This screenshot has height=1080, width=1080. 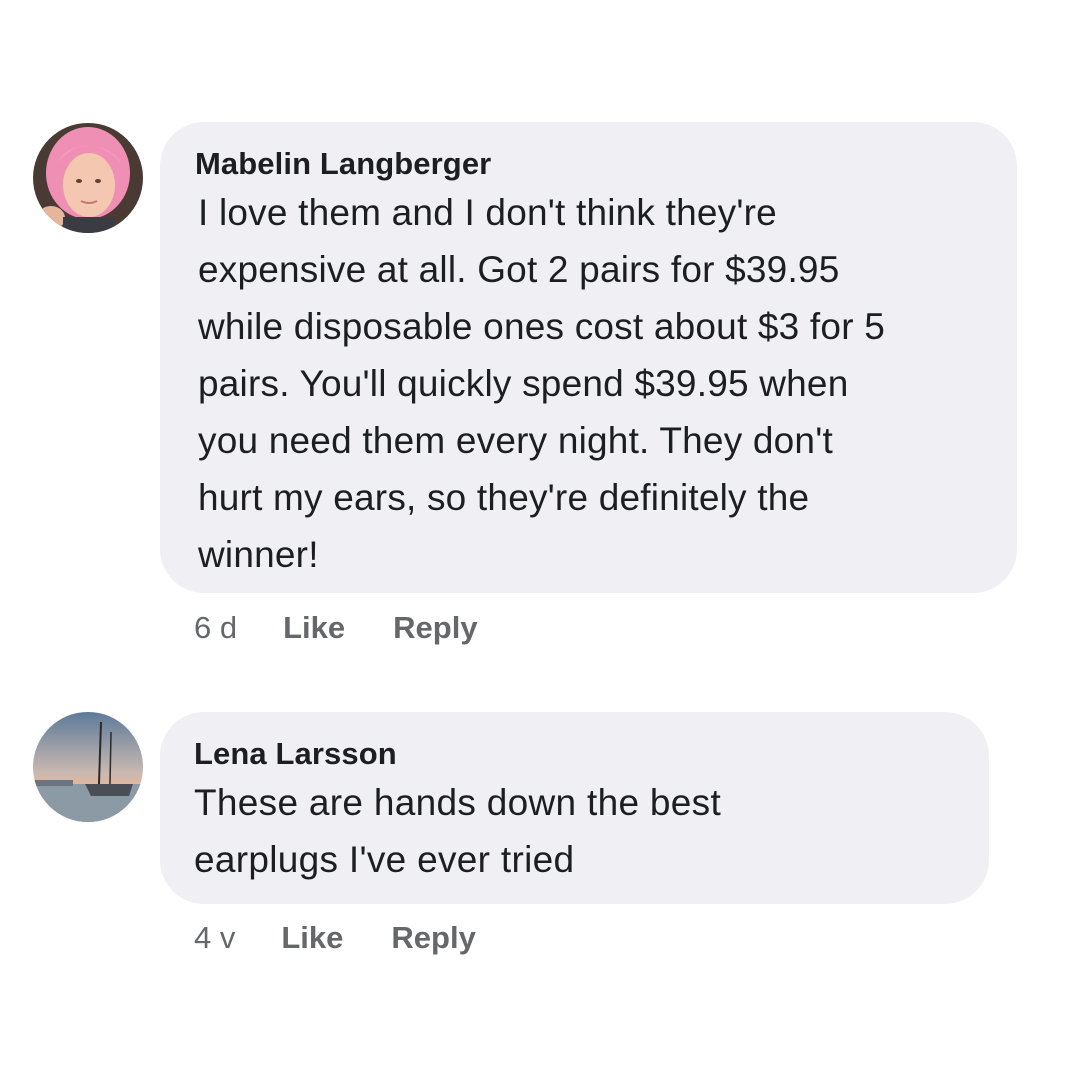 I want to click on comment-actions: 4 v Like Reply, so click(x=359, y=938).